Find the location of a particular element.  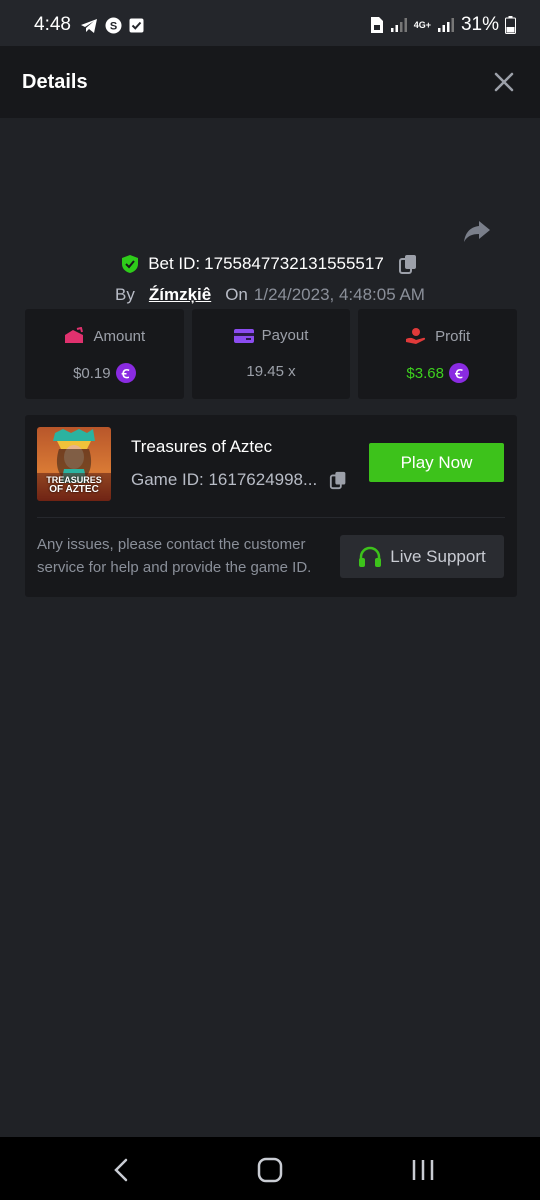

status-time: 4:48 is located at coordinates (52, 24).